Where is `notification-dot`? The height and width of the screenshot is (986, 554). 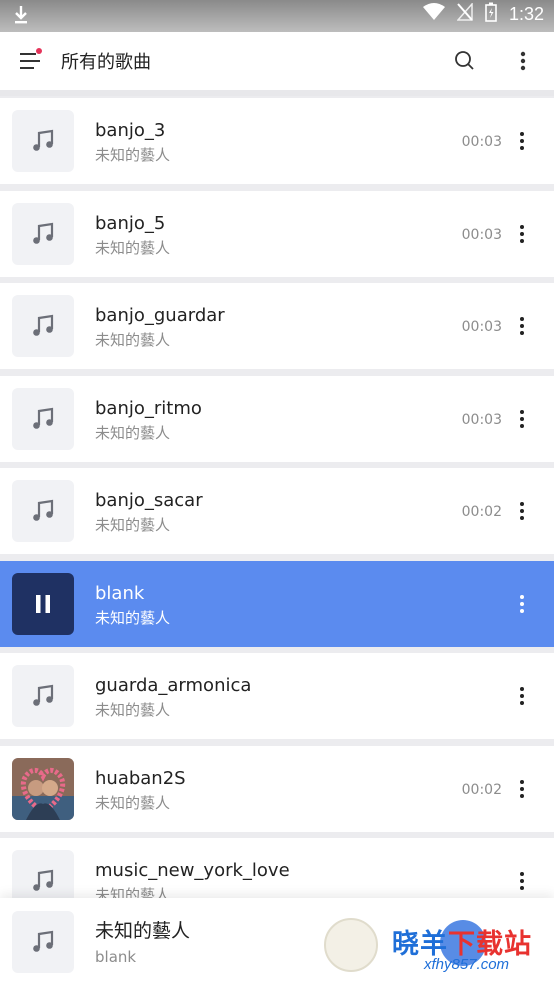 notification-dot is located at coordinates (39, 51).